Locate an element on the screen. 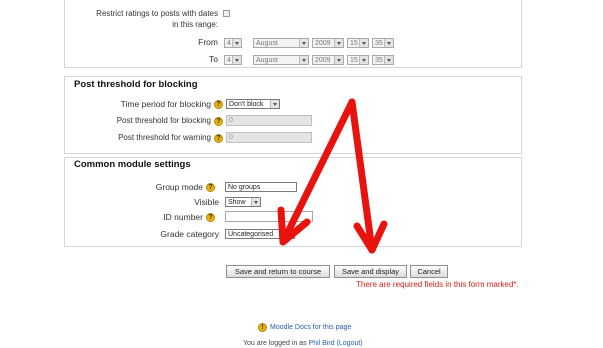 This screenshot has width=603, height=348. restrict-label-line1: Restrict ratings to posts with dates is located at coordinates (157, 13).